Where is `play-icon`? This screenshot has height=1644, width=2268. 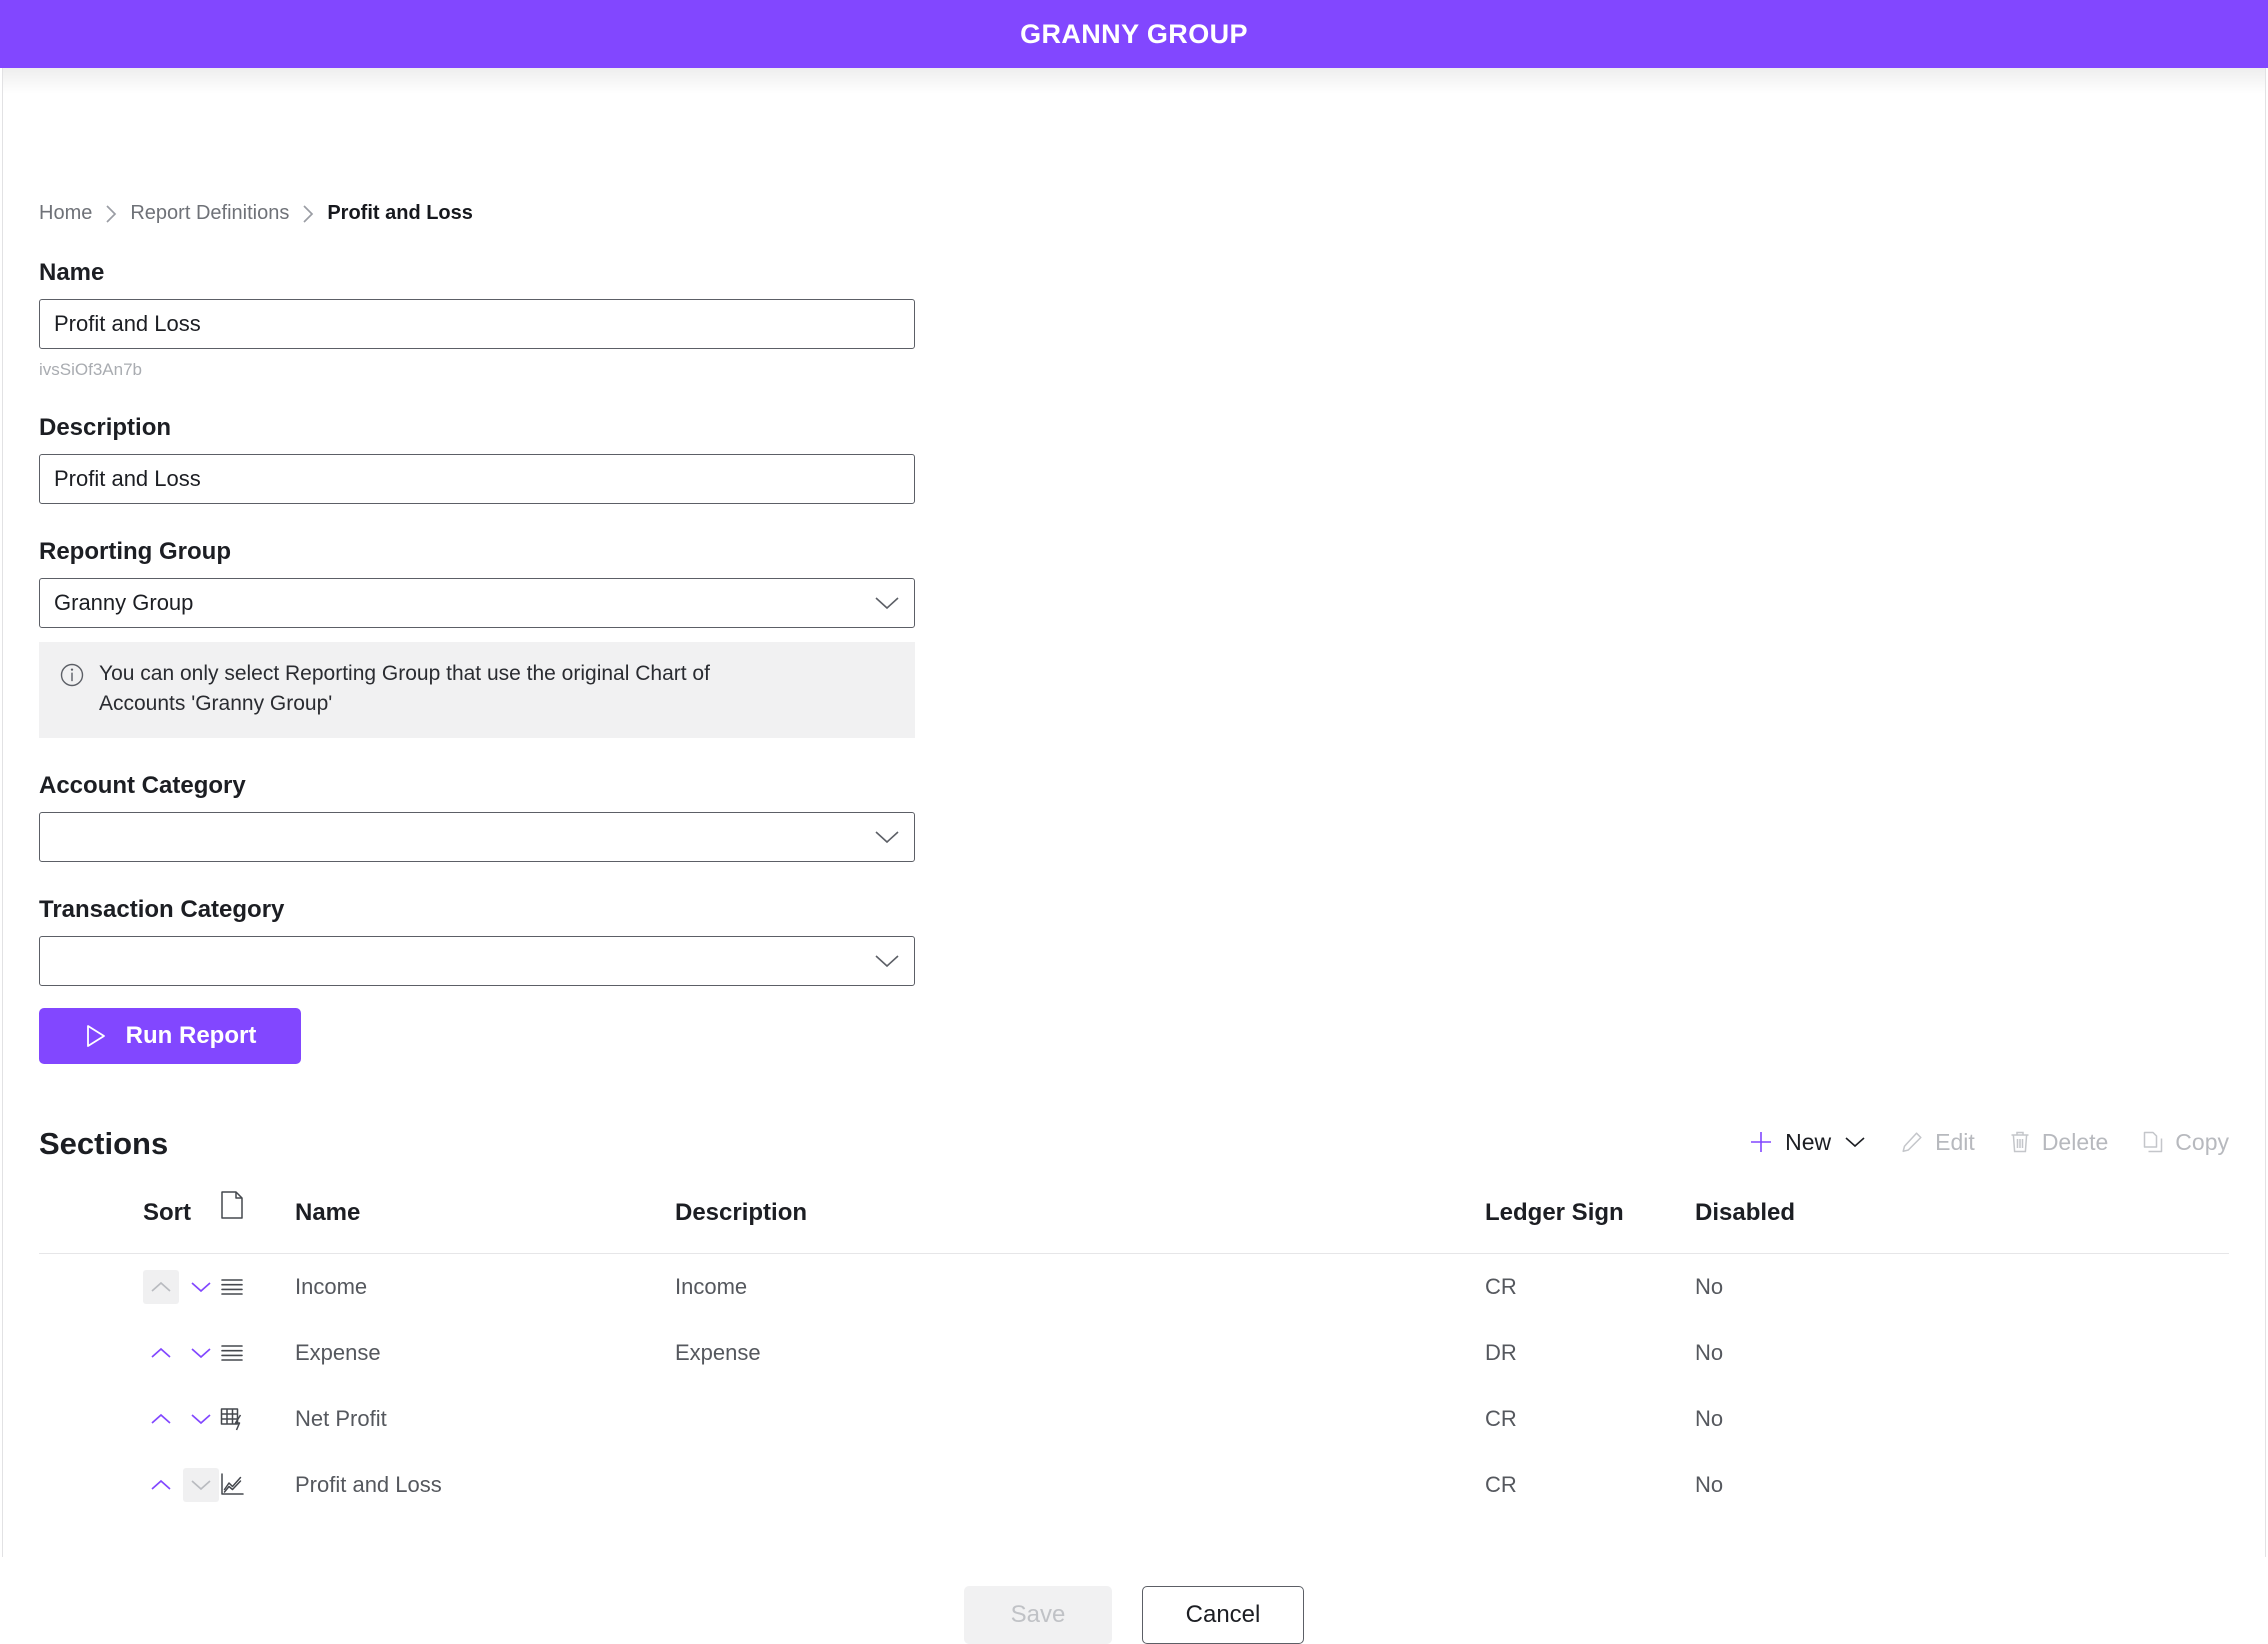 play-icon is located at coordinates (96, 1036).